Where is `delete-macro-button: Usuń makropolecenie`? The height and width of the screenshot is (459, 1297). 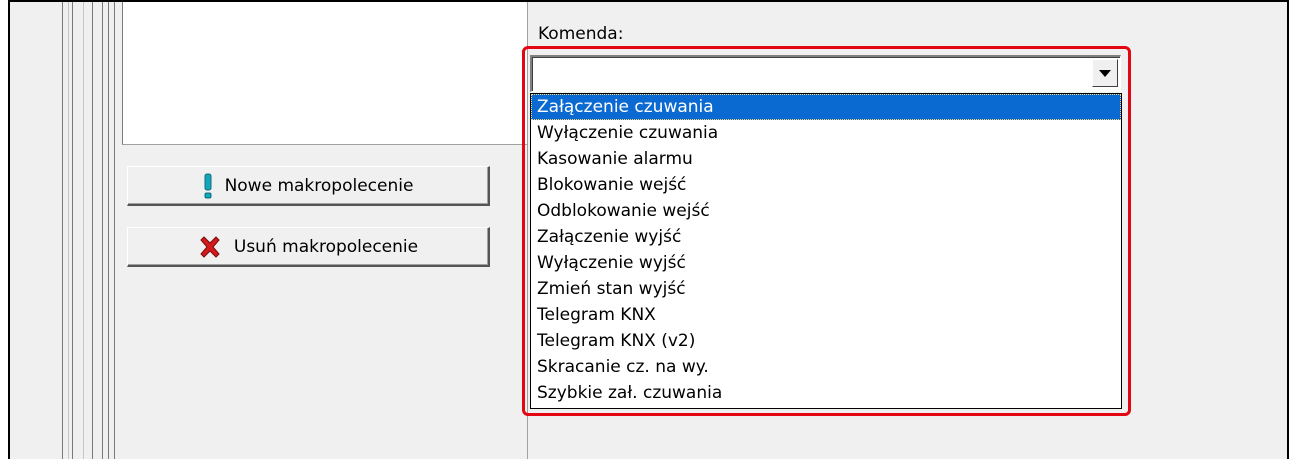
delete-macro-button: Usuń makropolecenie is located at coordinates (308, 247).